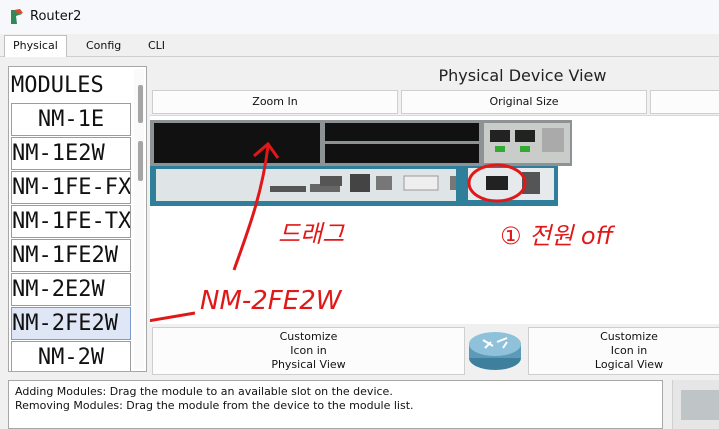  What do you see at coordinates (684, 102) in the screenshot?
I see `toolbar-button-partial` at bounding box center [684, 102].